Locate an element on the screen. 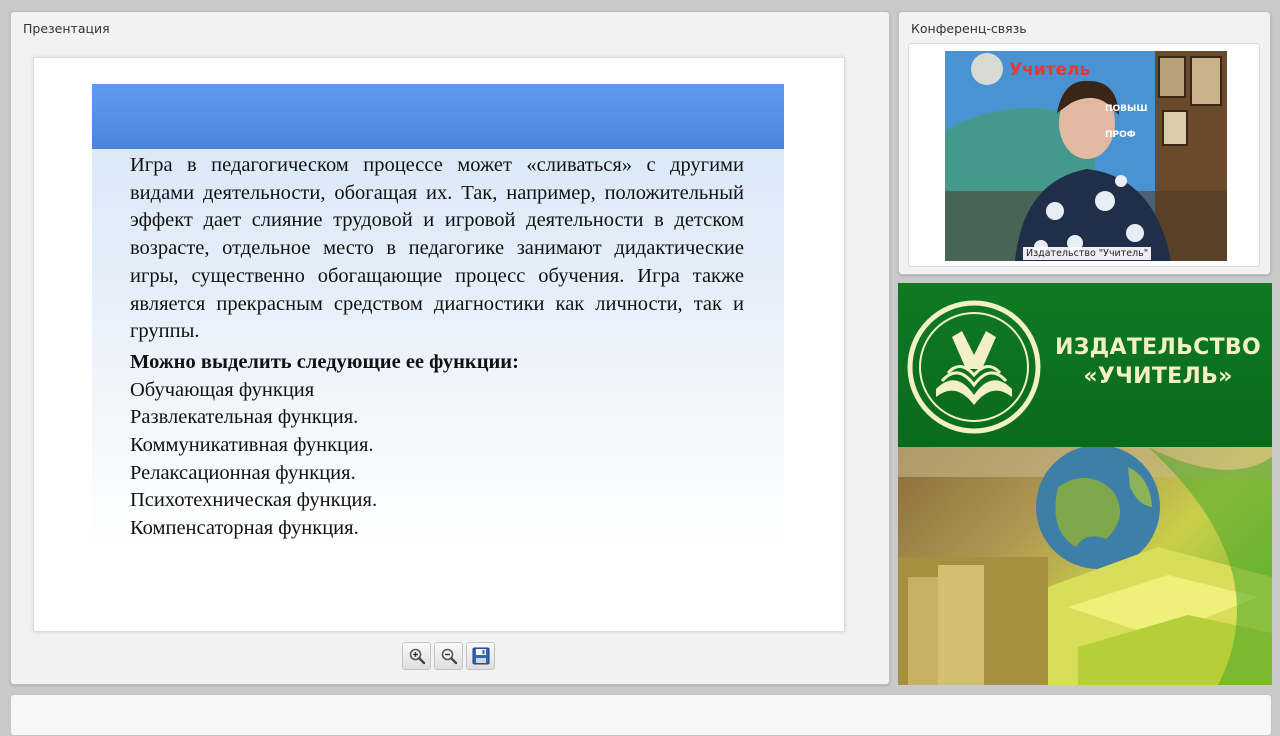 Image resolution: width=1280 pixels, height=736 pixels. zoom-out-button is located at coordinates (448, 656).